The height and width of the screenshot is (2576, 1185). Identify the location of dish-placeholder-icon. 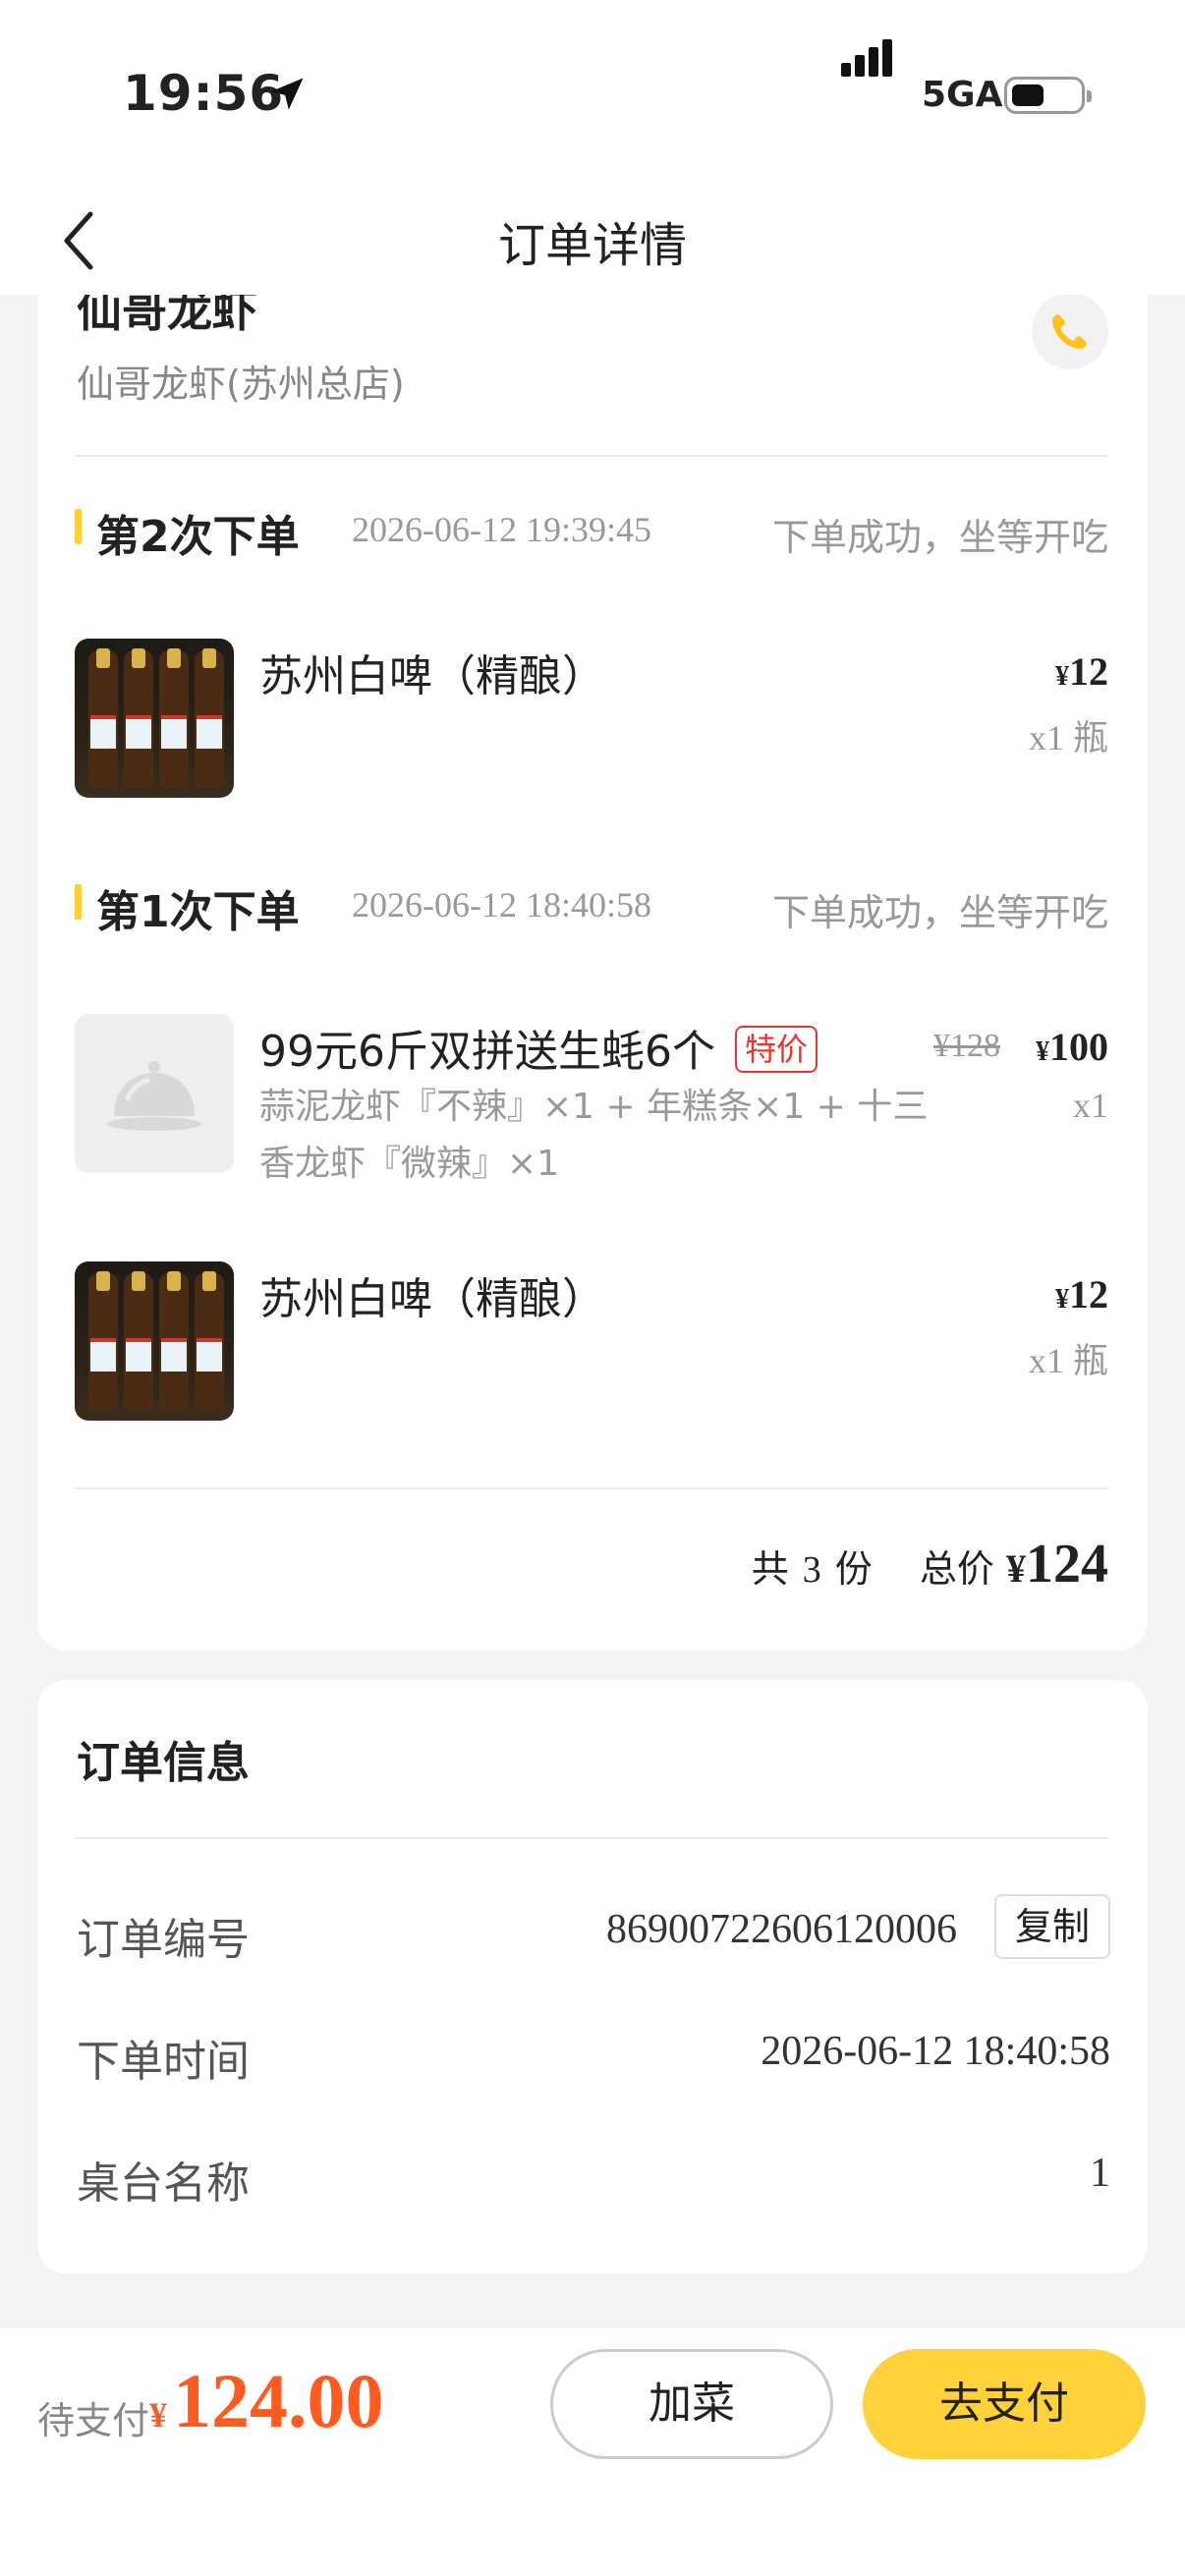
(154, 1093).